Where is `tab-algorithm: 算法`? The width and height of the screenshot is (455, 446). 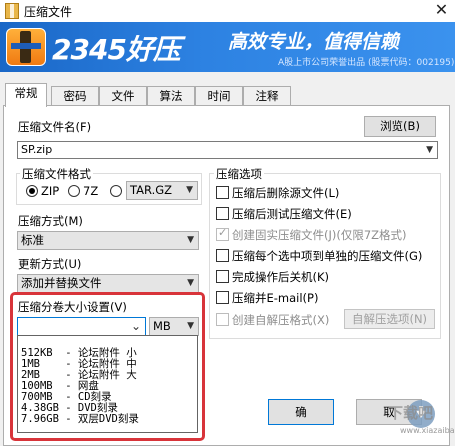 tab-algorithm: 算法 is located at coordinates (171, 95).